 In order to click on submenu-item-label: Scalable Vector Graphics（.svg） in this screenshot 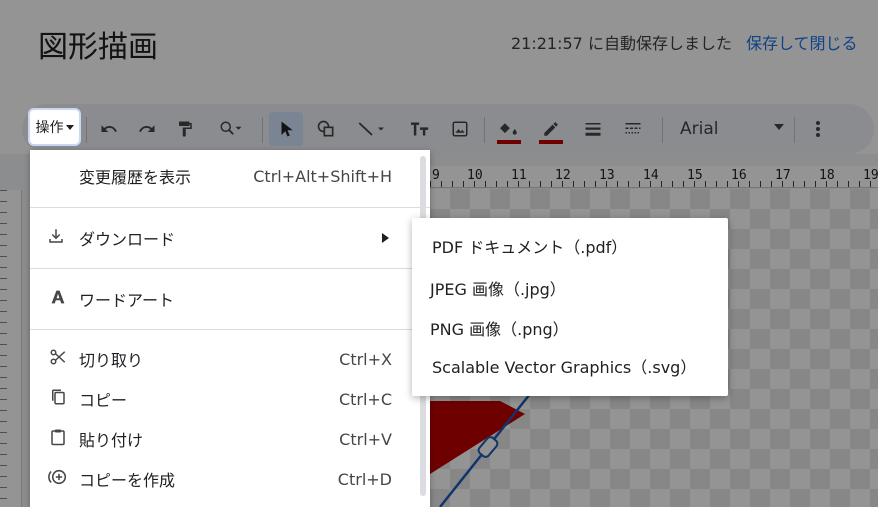, I will do `click(564, 367)`.